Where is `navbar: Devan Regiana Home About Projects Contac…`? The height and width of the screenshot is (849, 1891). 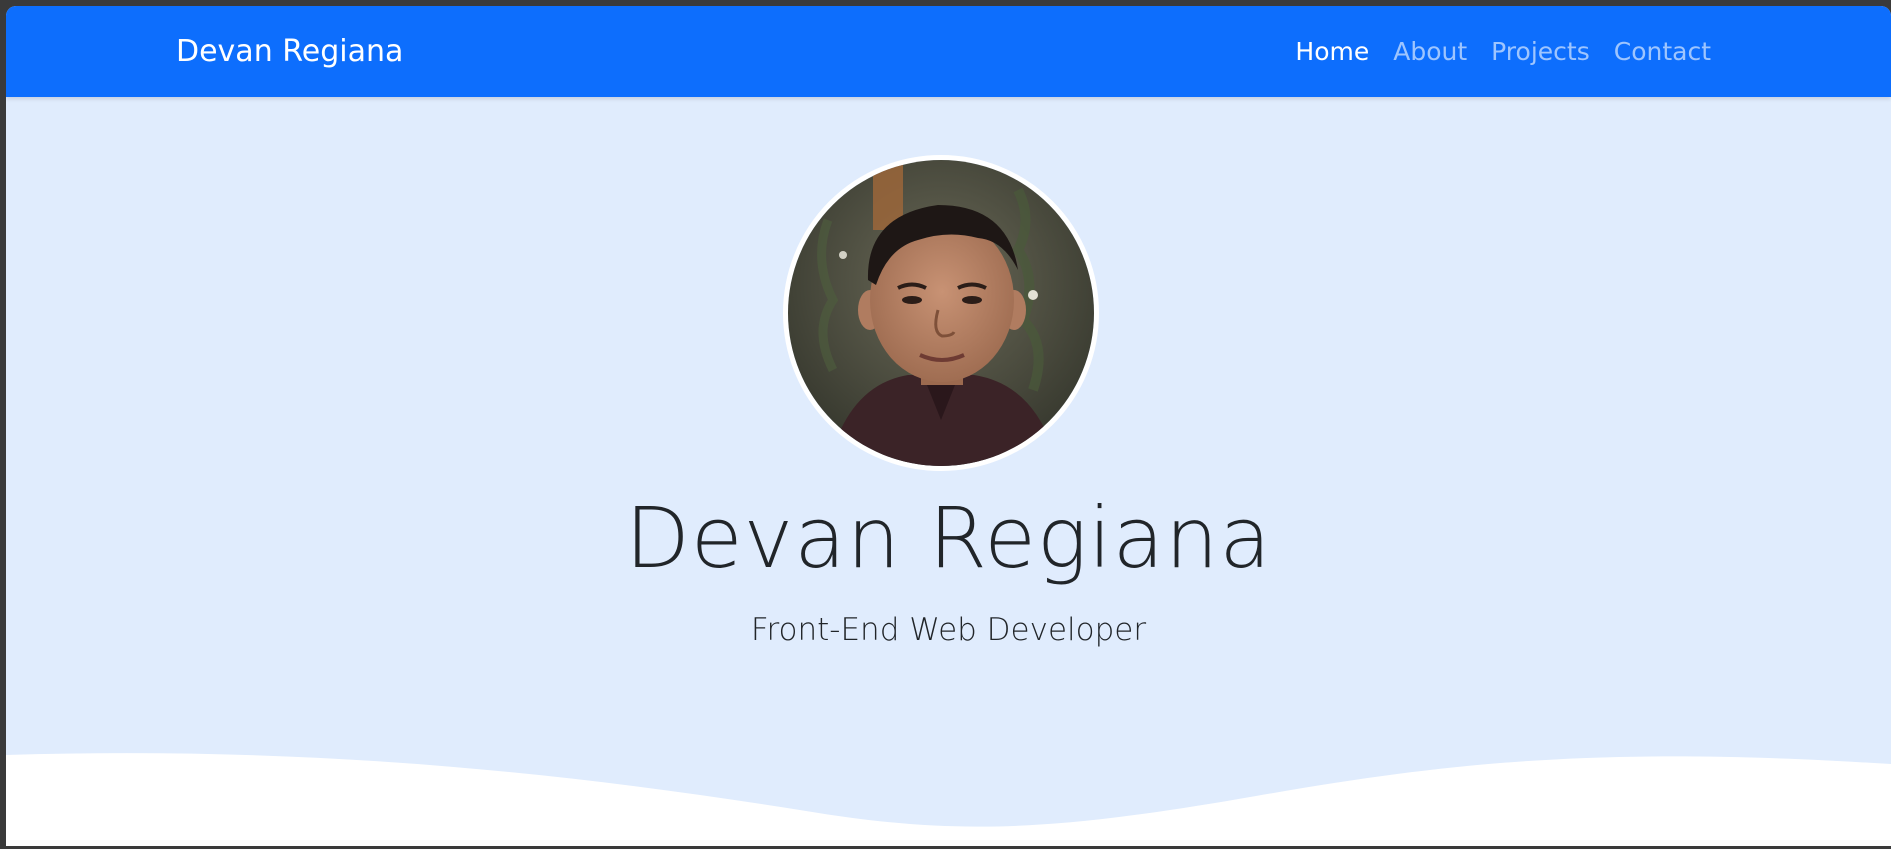 navbar: Devan Regiana Home About Projects Contac… is located at coordinates (948, 51).